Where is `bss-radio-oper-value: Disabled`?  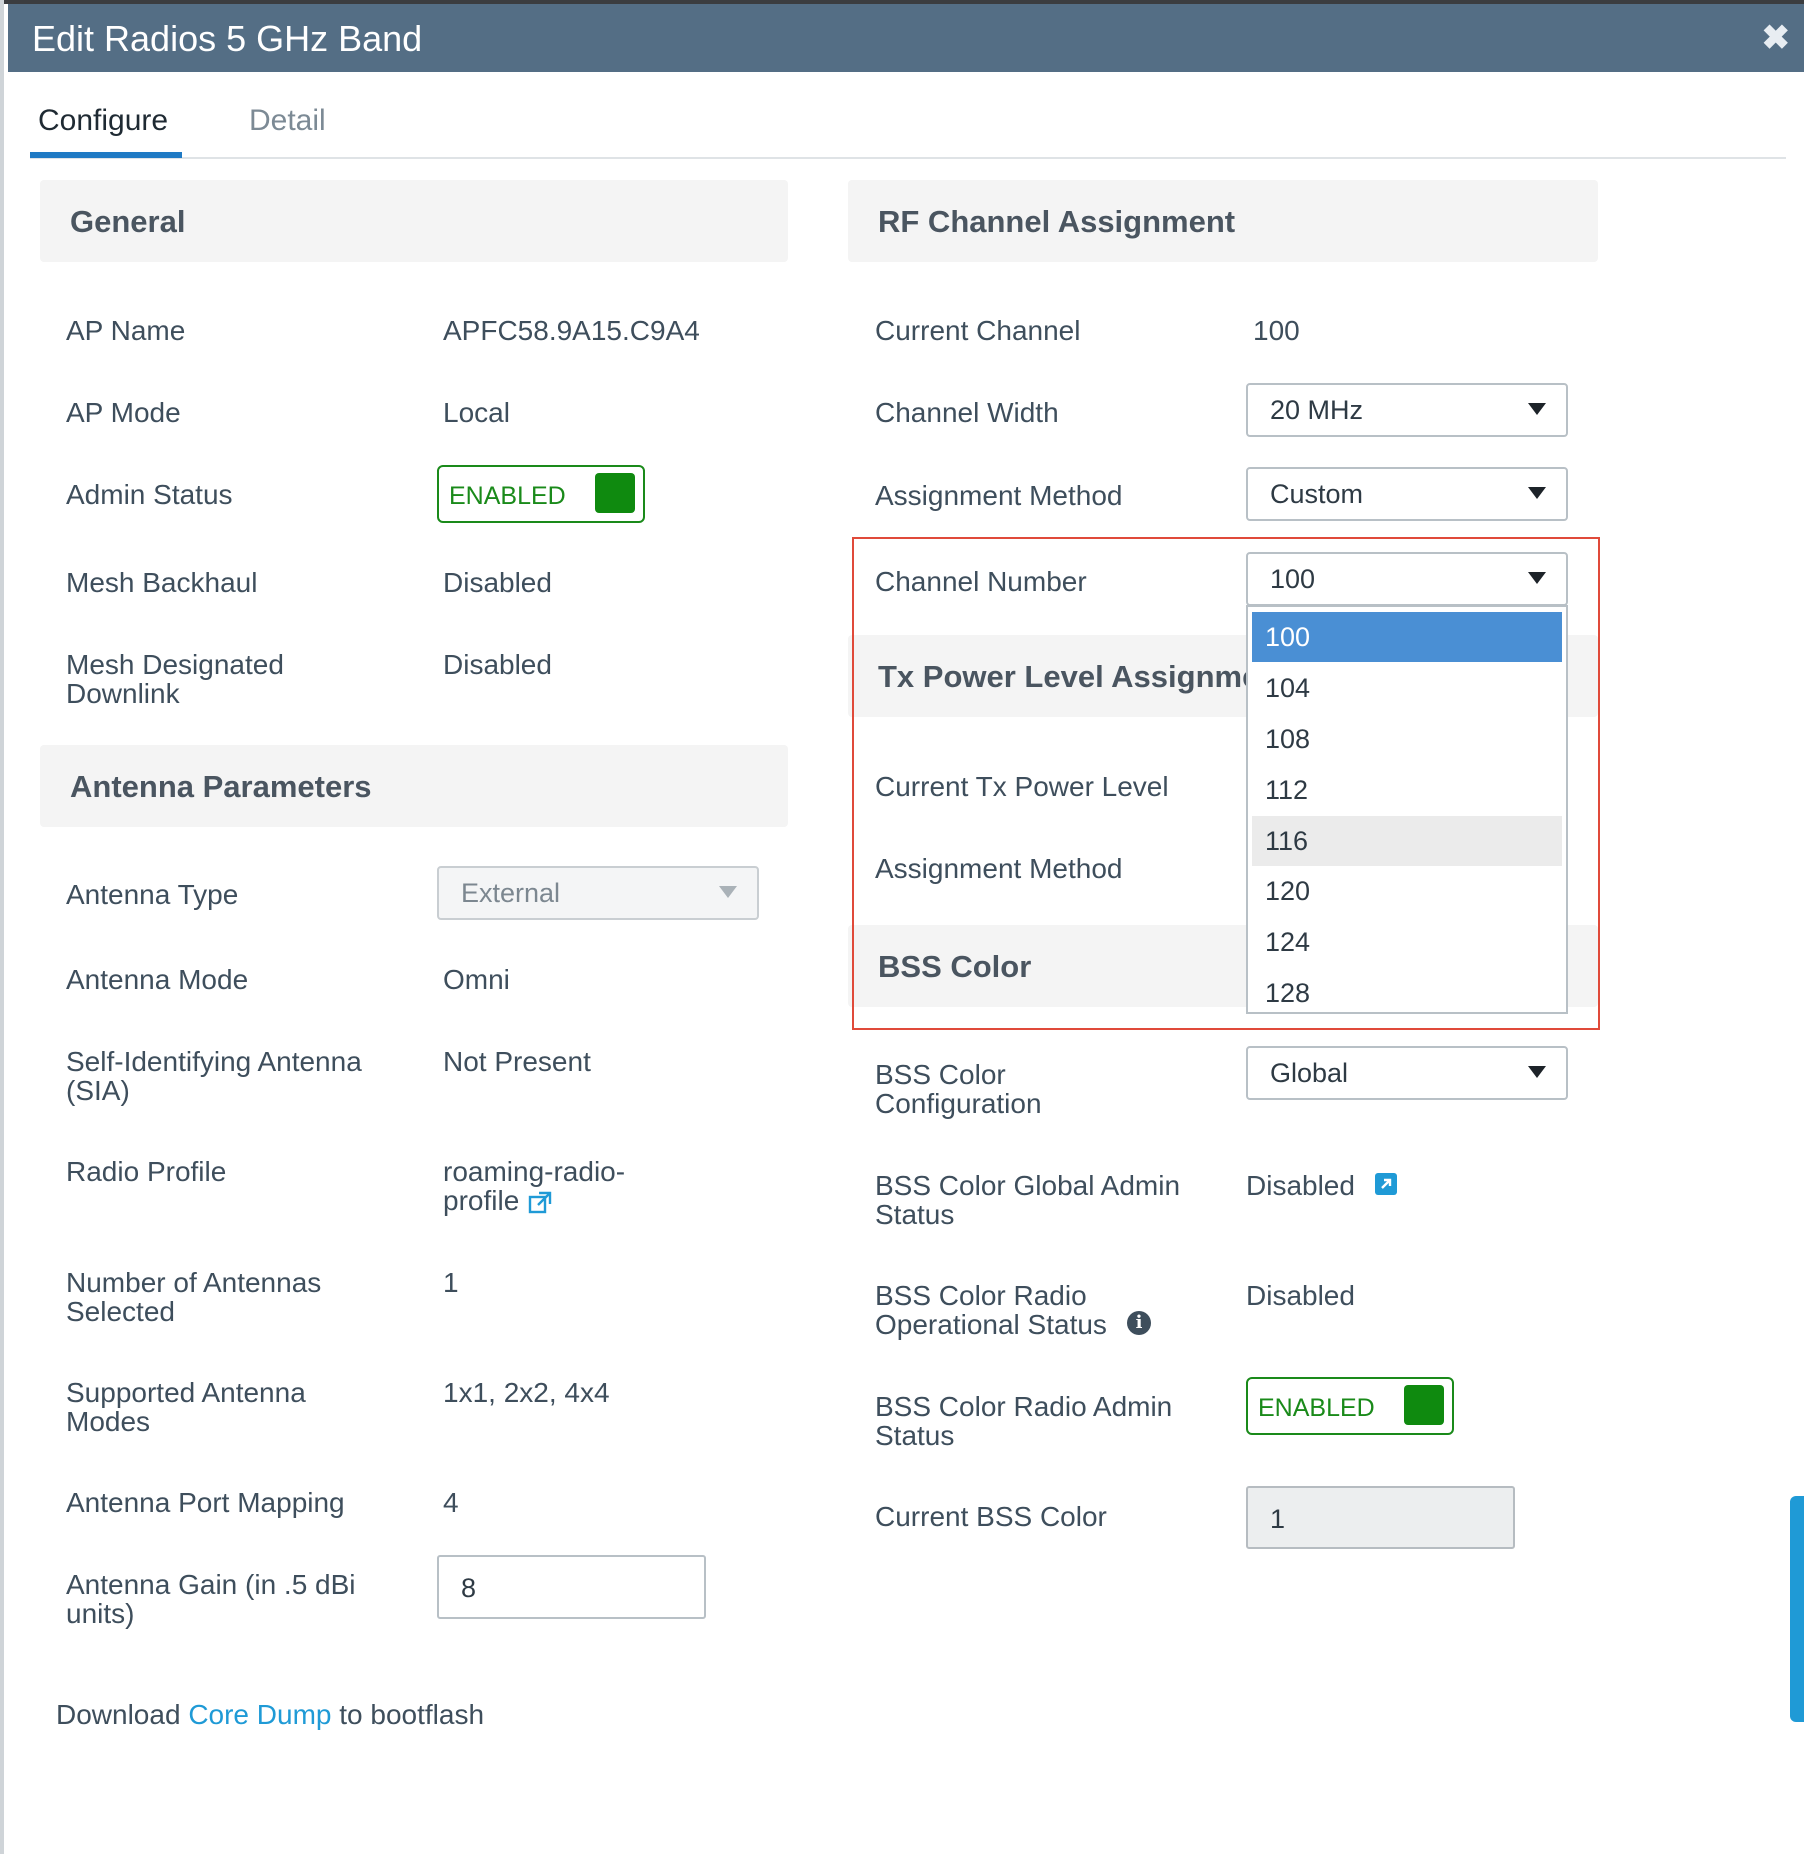
bss-radio-oper-value: Disabled is located at coordinates (1300, 1295).